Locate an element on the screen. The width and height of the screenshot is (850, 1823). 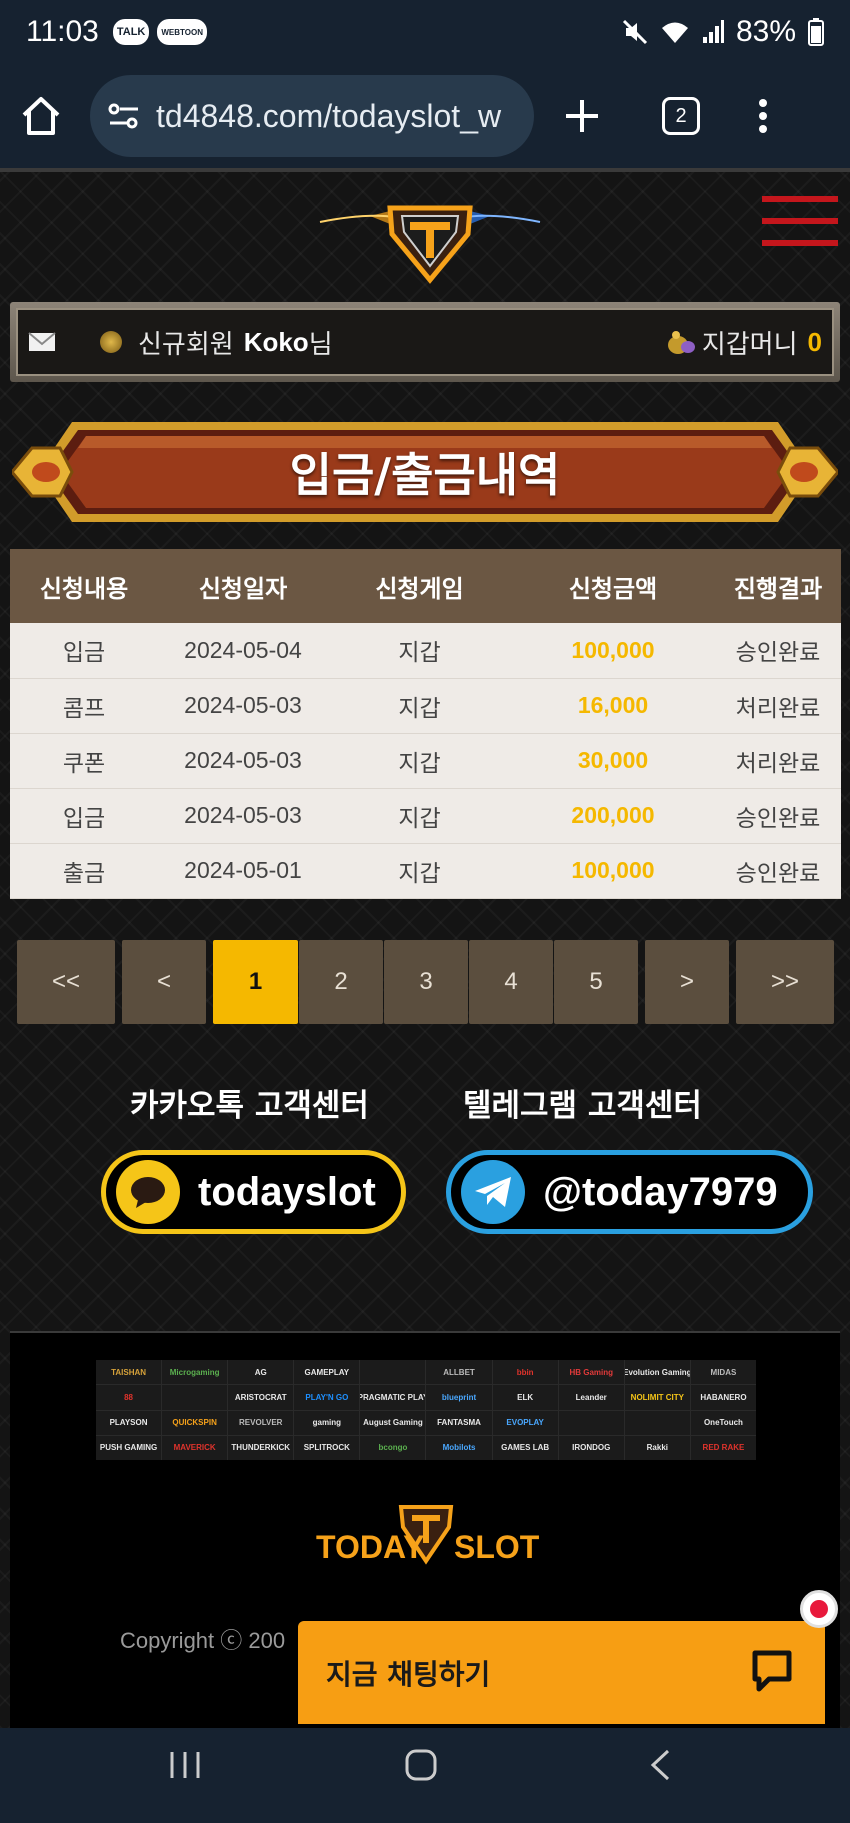
cell-date: 2024-05-01 is located at coordinates (243, 871).